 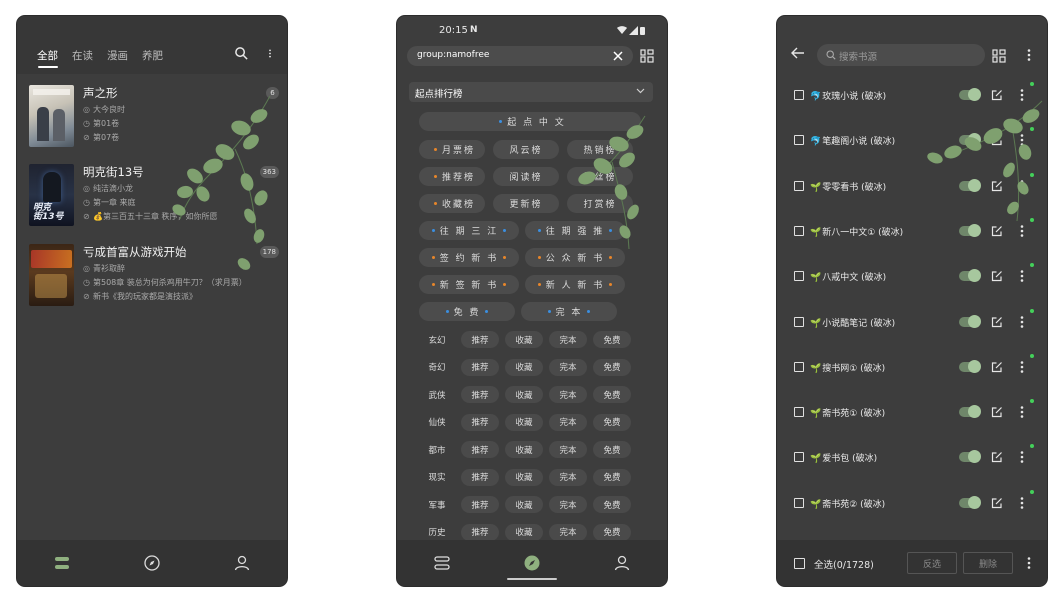 What do you see at coordinates (575, 257) in the screenshot?
I see `explore-chip: 公 众 新 书` at bounding box center [575, 257].